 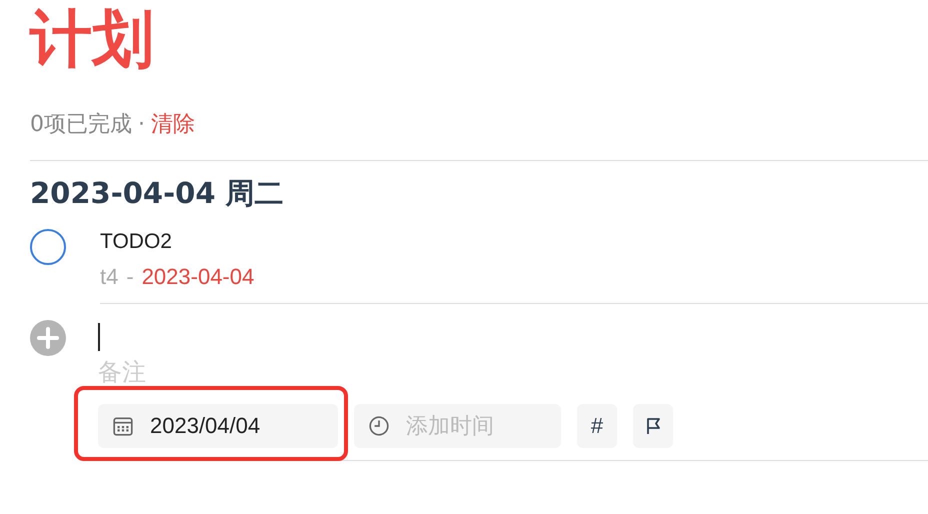 I want to click on calendar-icon, so click(x=123, y=426).